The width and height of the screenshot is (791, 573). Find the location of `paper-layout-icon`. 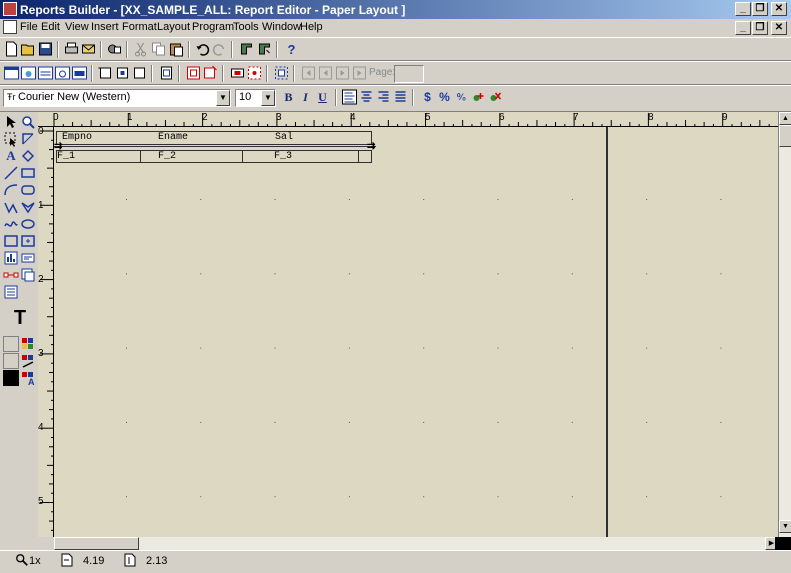

paper-layout-icon is located at coordinates (45, 73).